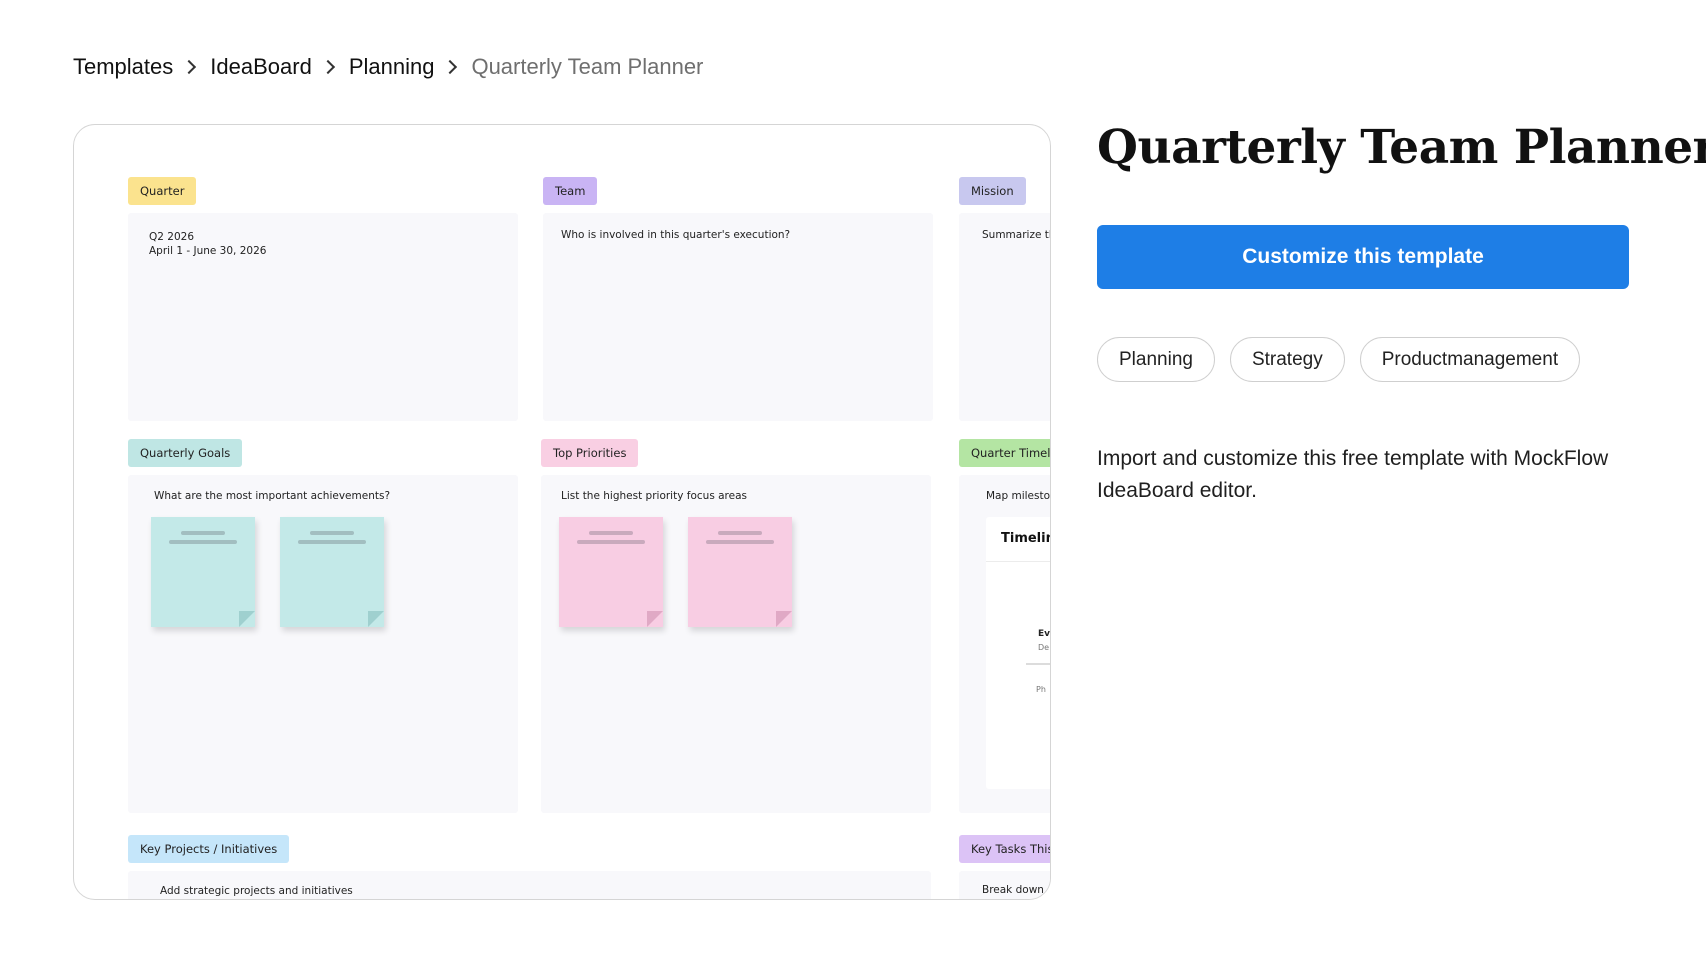 This screenshot has height=954, width=1706. I want to click on quarter-range: April 1 - June 30, 2026, so click(208, 251).